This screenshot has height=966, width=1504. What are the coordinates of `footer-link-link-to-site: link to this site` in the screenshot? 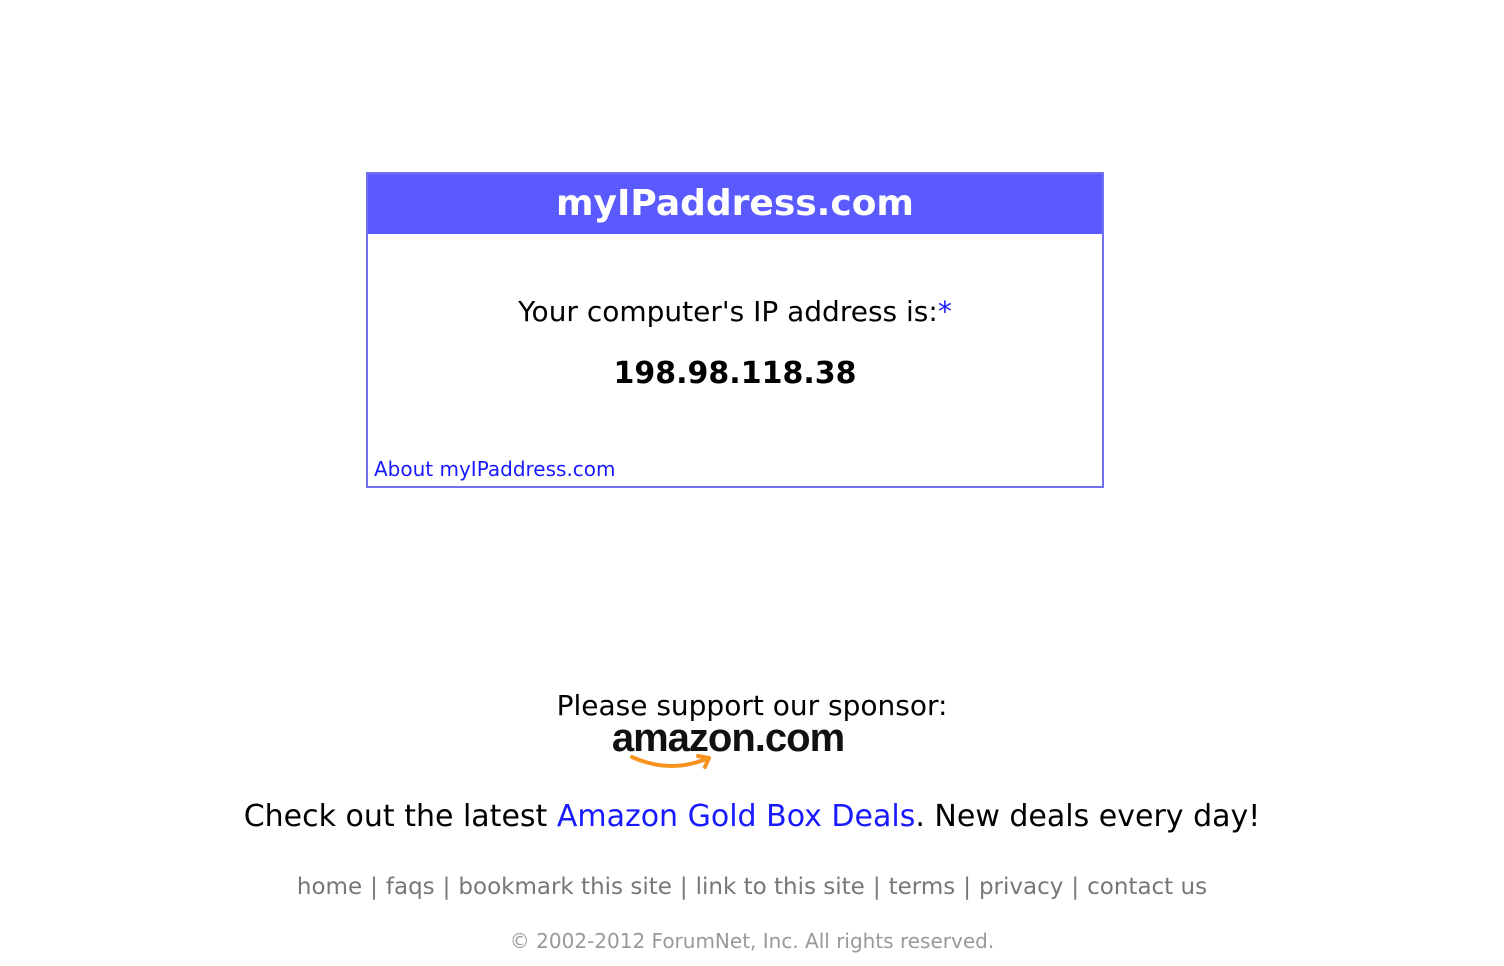 It's located at (780, 887).